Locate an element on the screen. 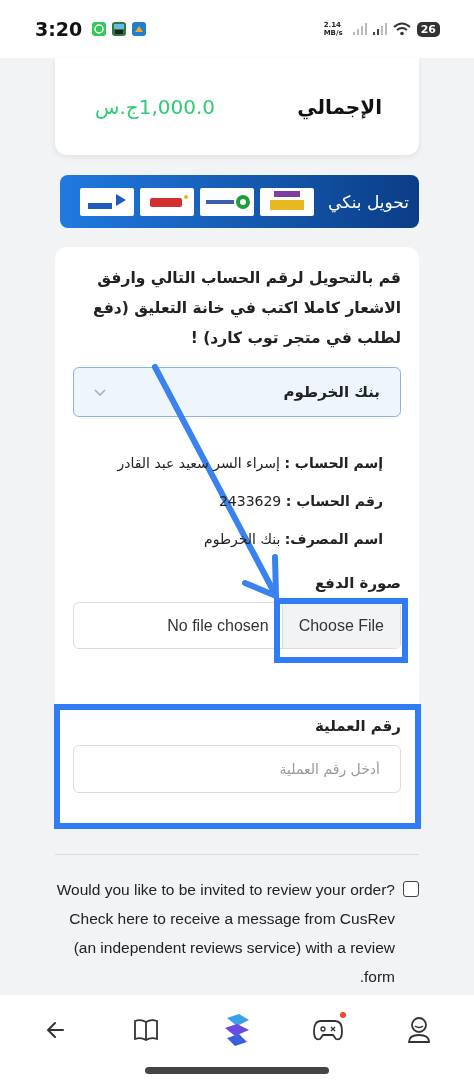 This screenshot has height=1080, width=474. back-icon is located at coordinates (55, 1030).